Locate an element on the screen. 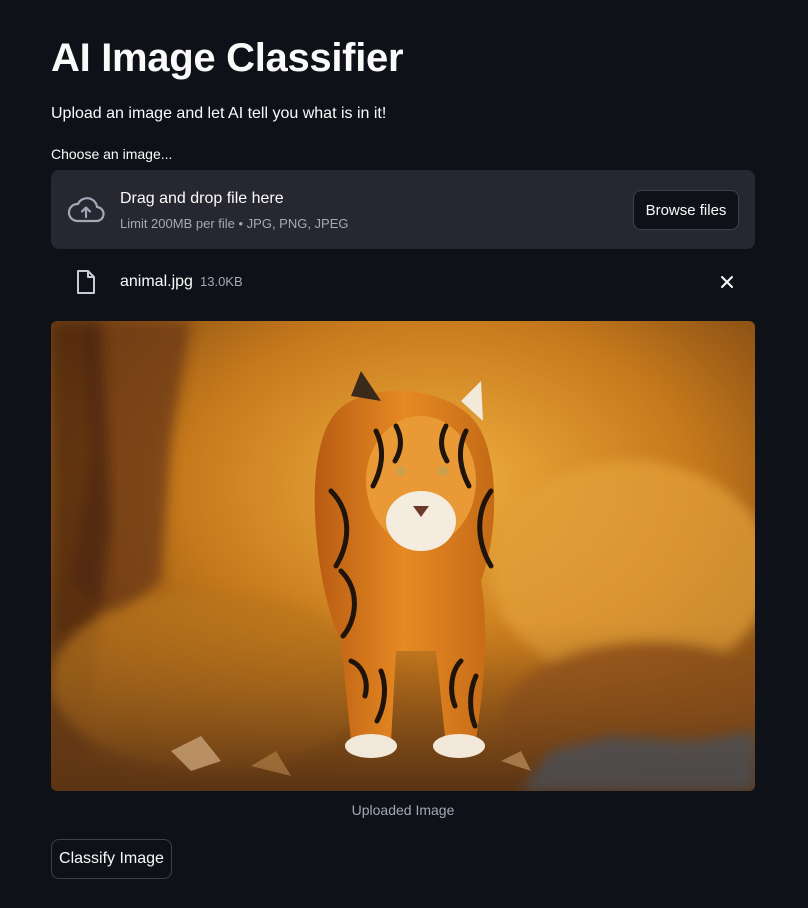 The width and height of the screenshot is (808, 908). dropzone-instructions: Drag and drop file here is located at coordinates (202, 198).